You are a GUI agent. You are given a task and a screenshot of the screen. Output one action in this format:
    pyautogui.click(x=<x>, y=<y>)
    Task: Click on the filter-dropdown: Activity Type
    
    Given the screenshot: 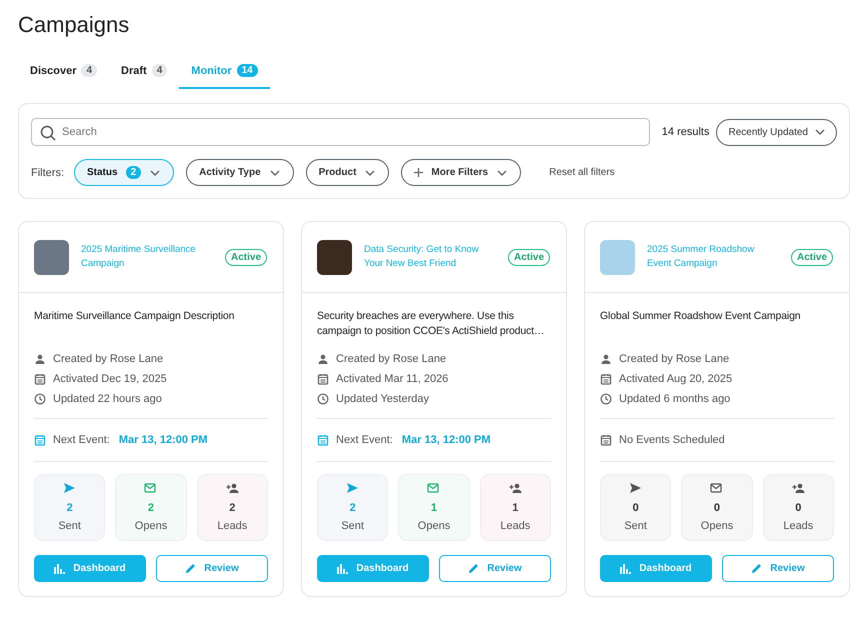 What is the action you would take?
    pyautogui.click(x=240, y=172)
    